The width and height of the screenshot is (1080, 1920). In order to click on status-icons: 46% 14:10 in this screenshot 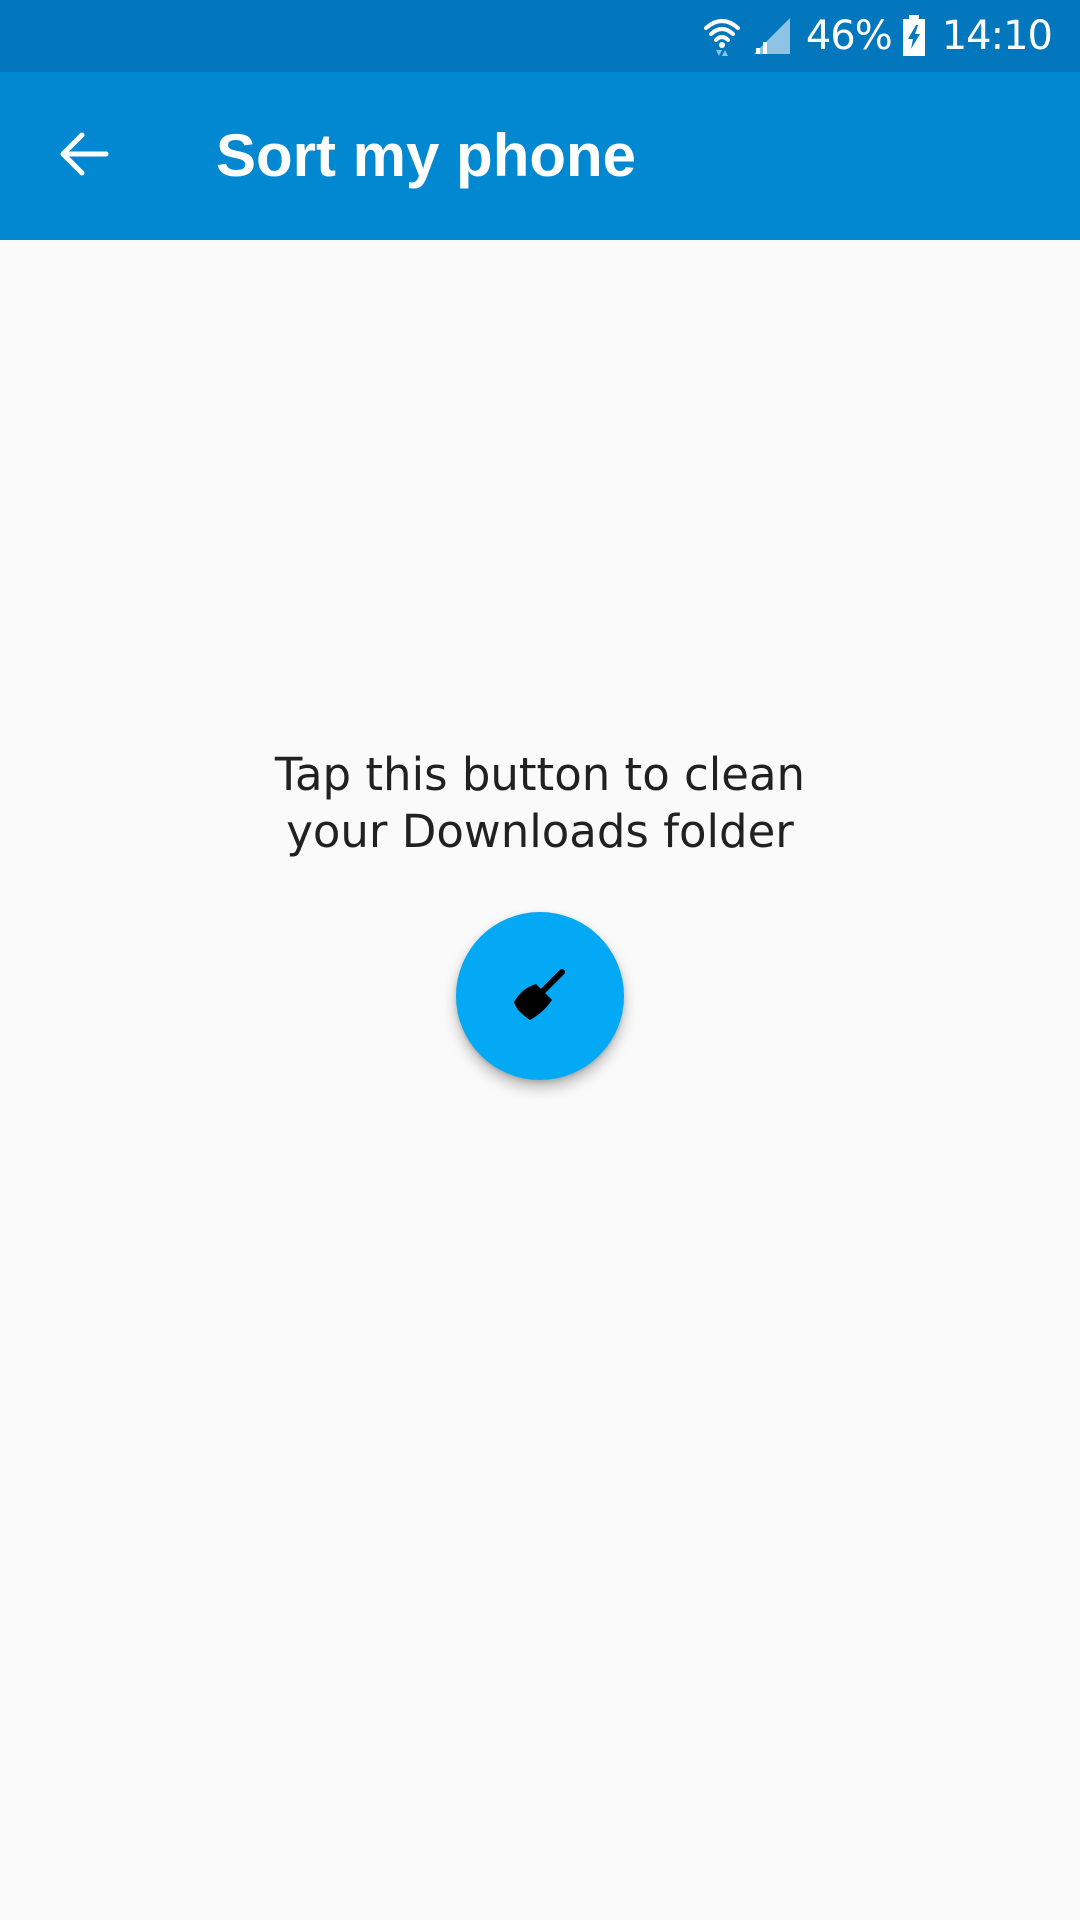, I will do `click(877, 36)`.